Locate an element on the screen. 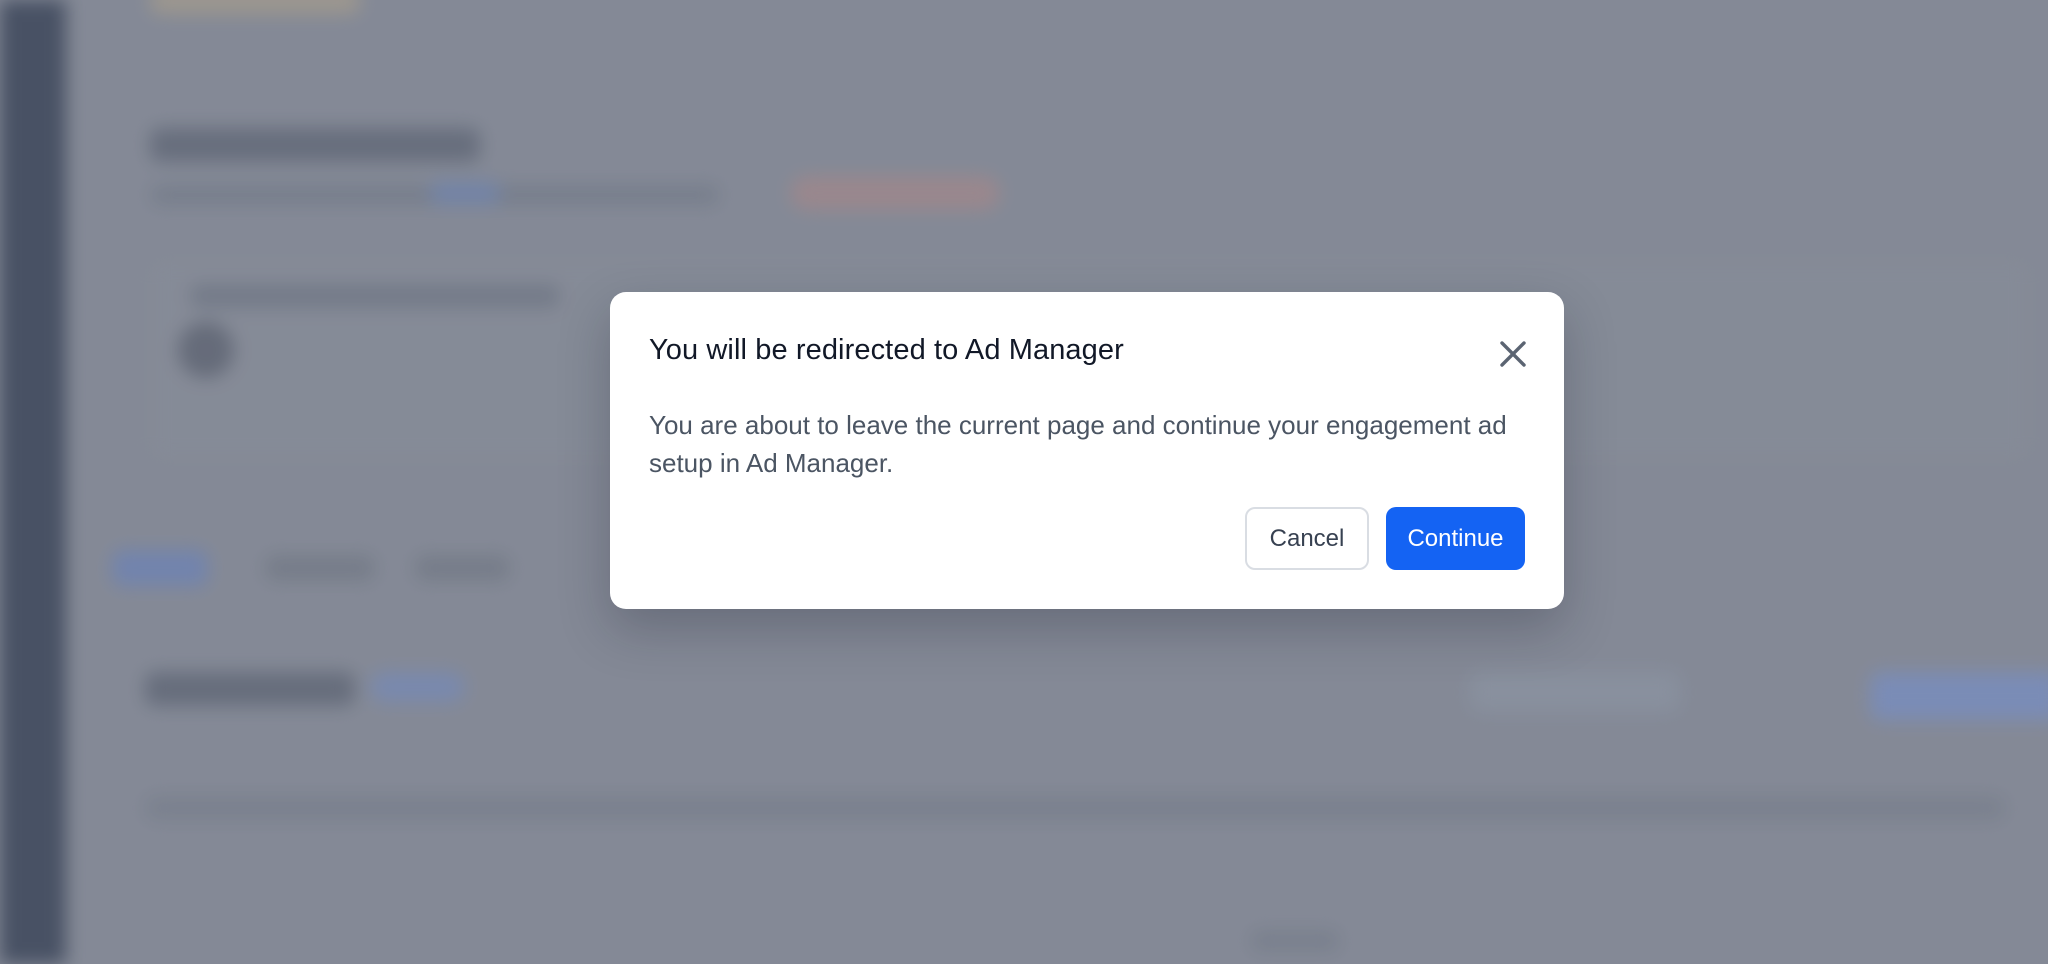 This screenshot has width=2048, height=964. continue-button: Continue is located at coordinates (1455, 538).